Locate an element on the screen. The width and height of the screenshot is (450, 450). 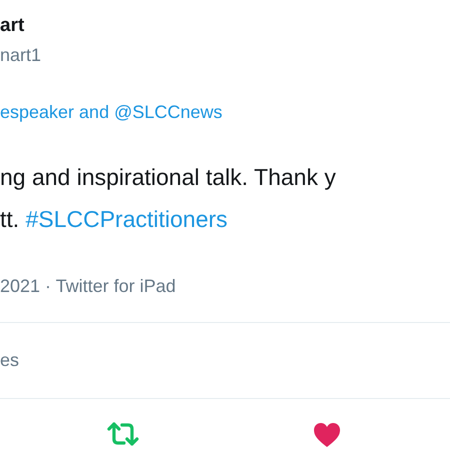
tweet-meta: 2021 · Twitter for iPad is located at coordinates (88, 286).